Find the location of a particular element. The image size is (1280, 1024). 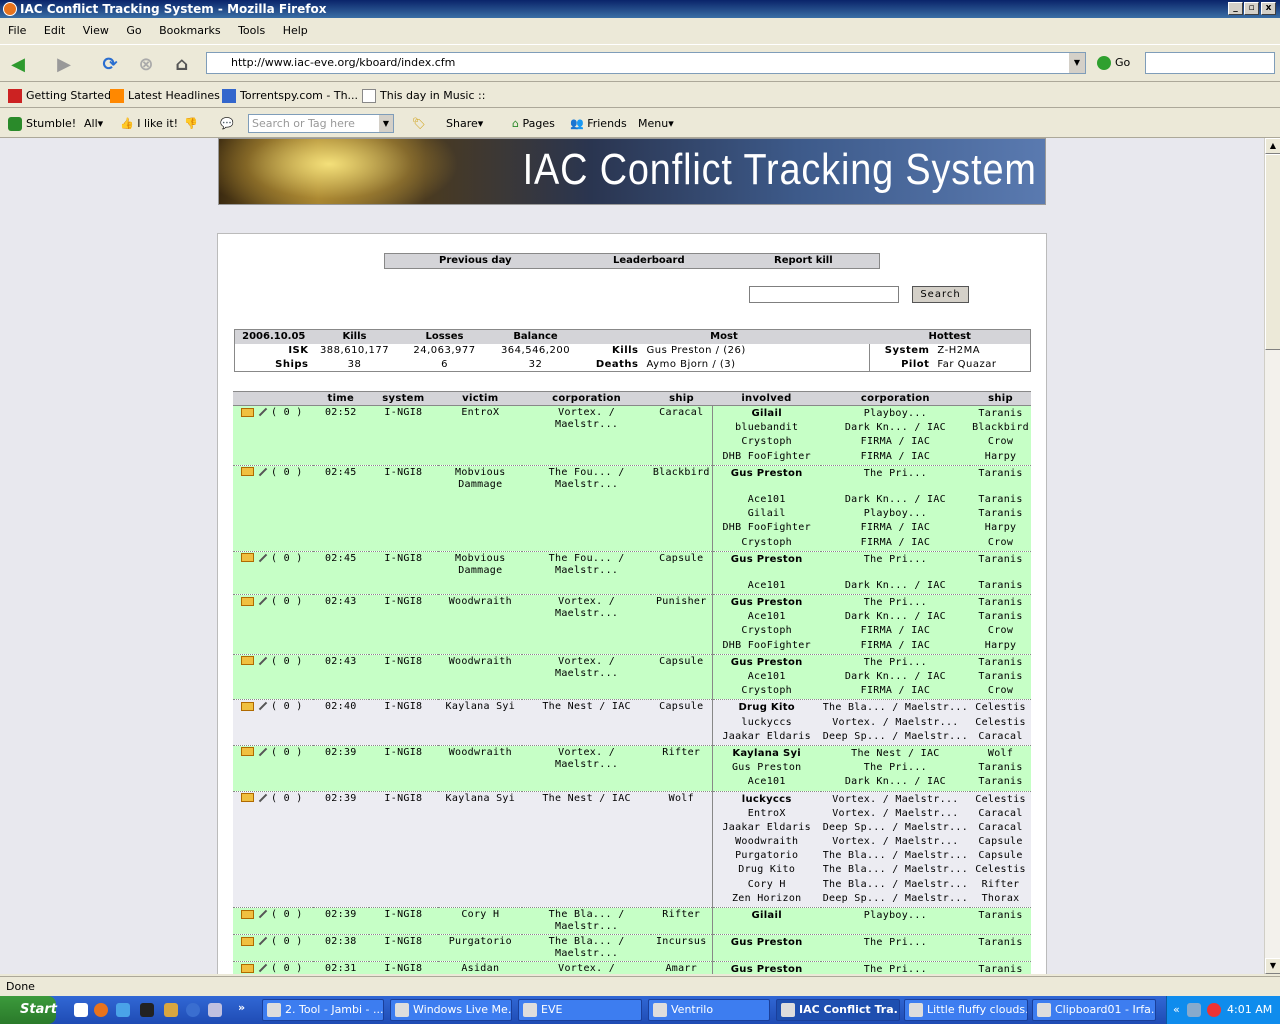

involved-pilot: Zen Horizon is located at coordinates (767, 899).